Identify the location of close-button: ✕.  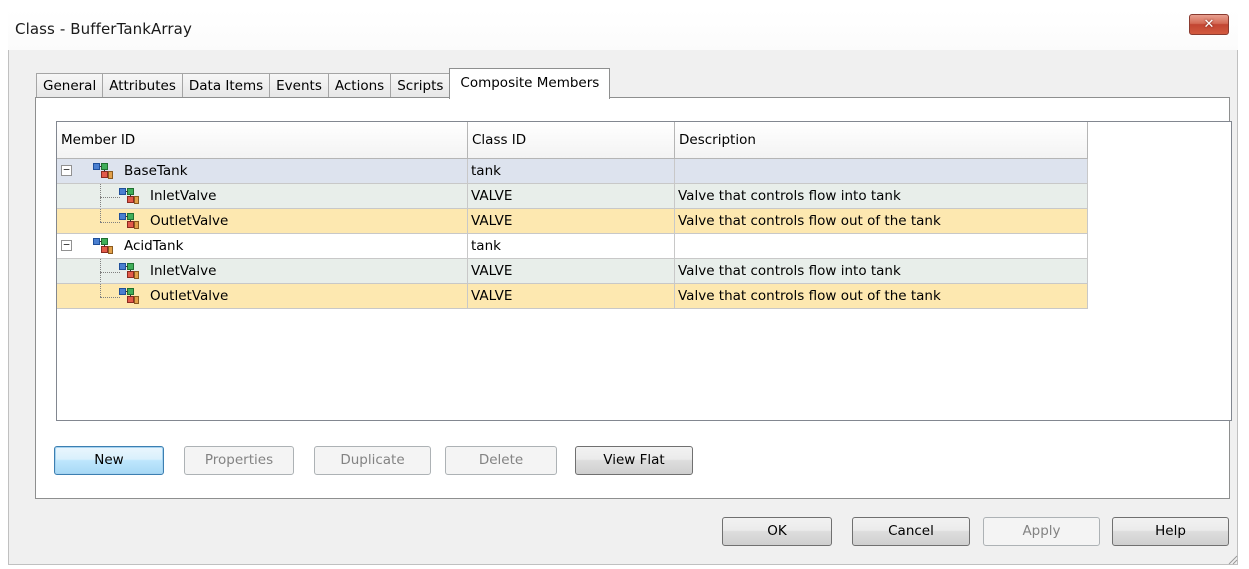
(1209, 24).